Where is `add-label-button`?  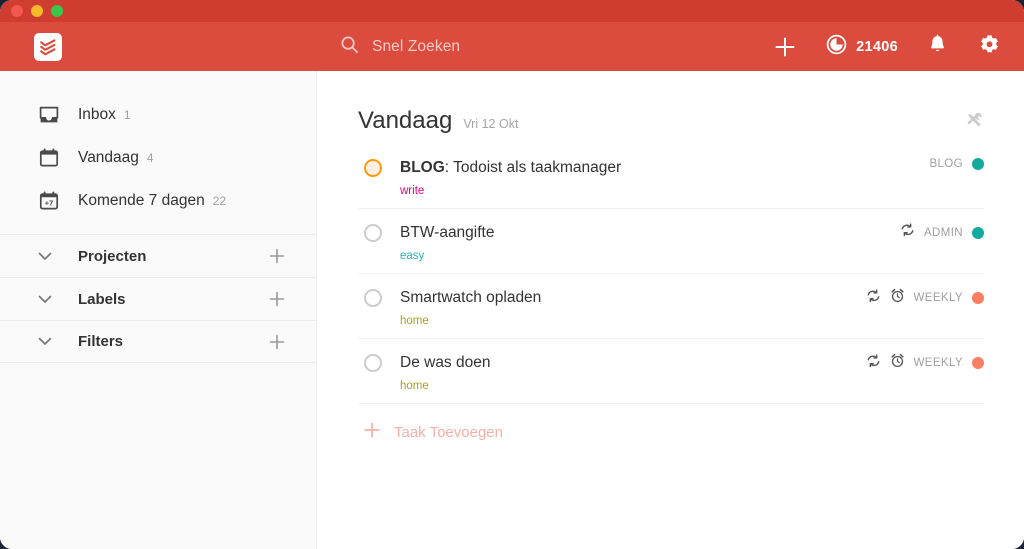 add-label-button is located at coordinates (277, 299).